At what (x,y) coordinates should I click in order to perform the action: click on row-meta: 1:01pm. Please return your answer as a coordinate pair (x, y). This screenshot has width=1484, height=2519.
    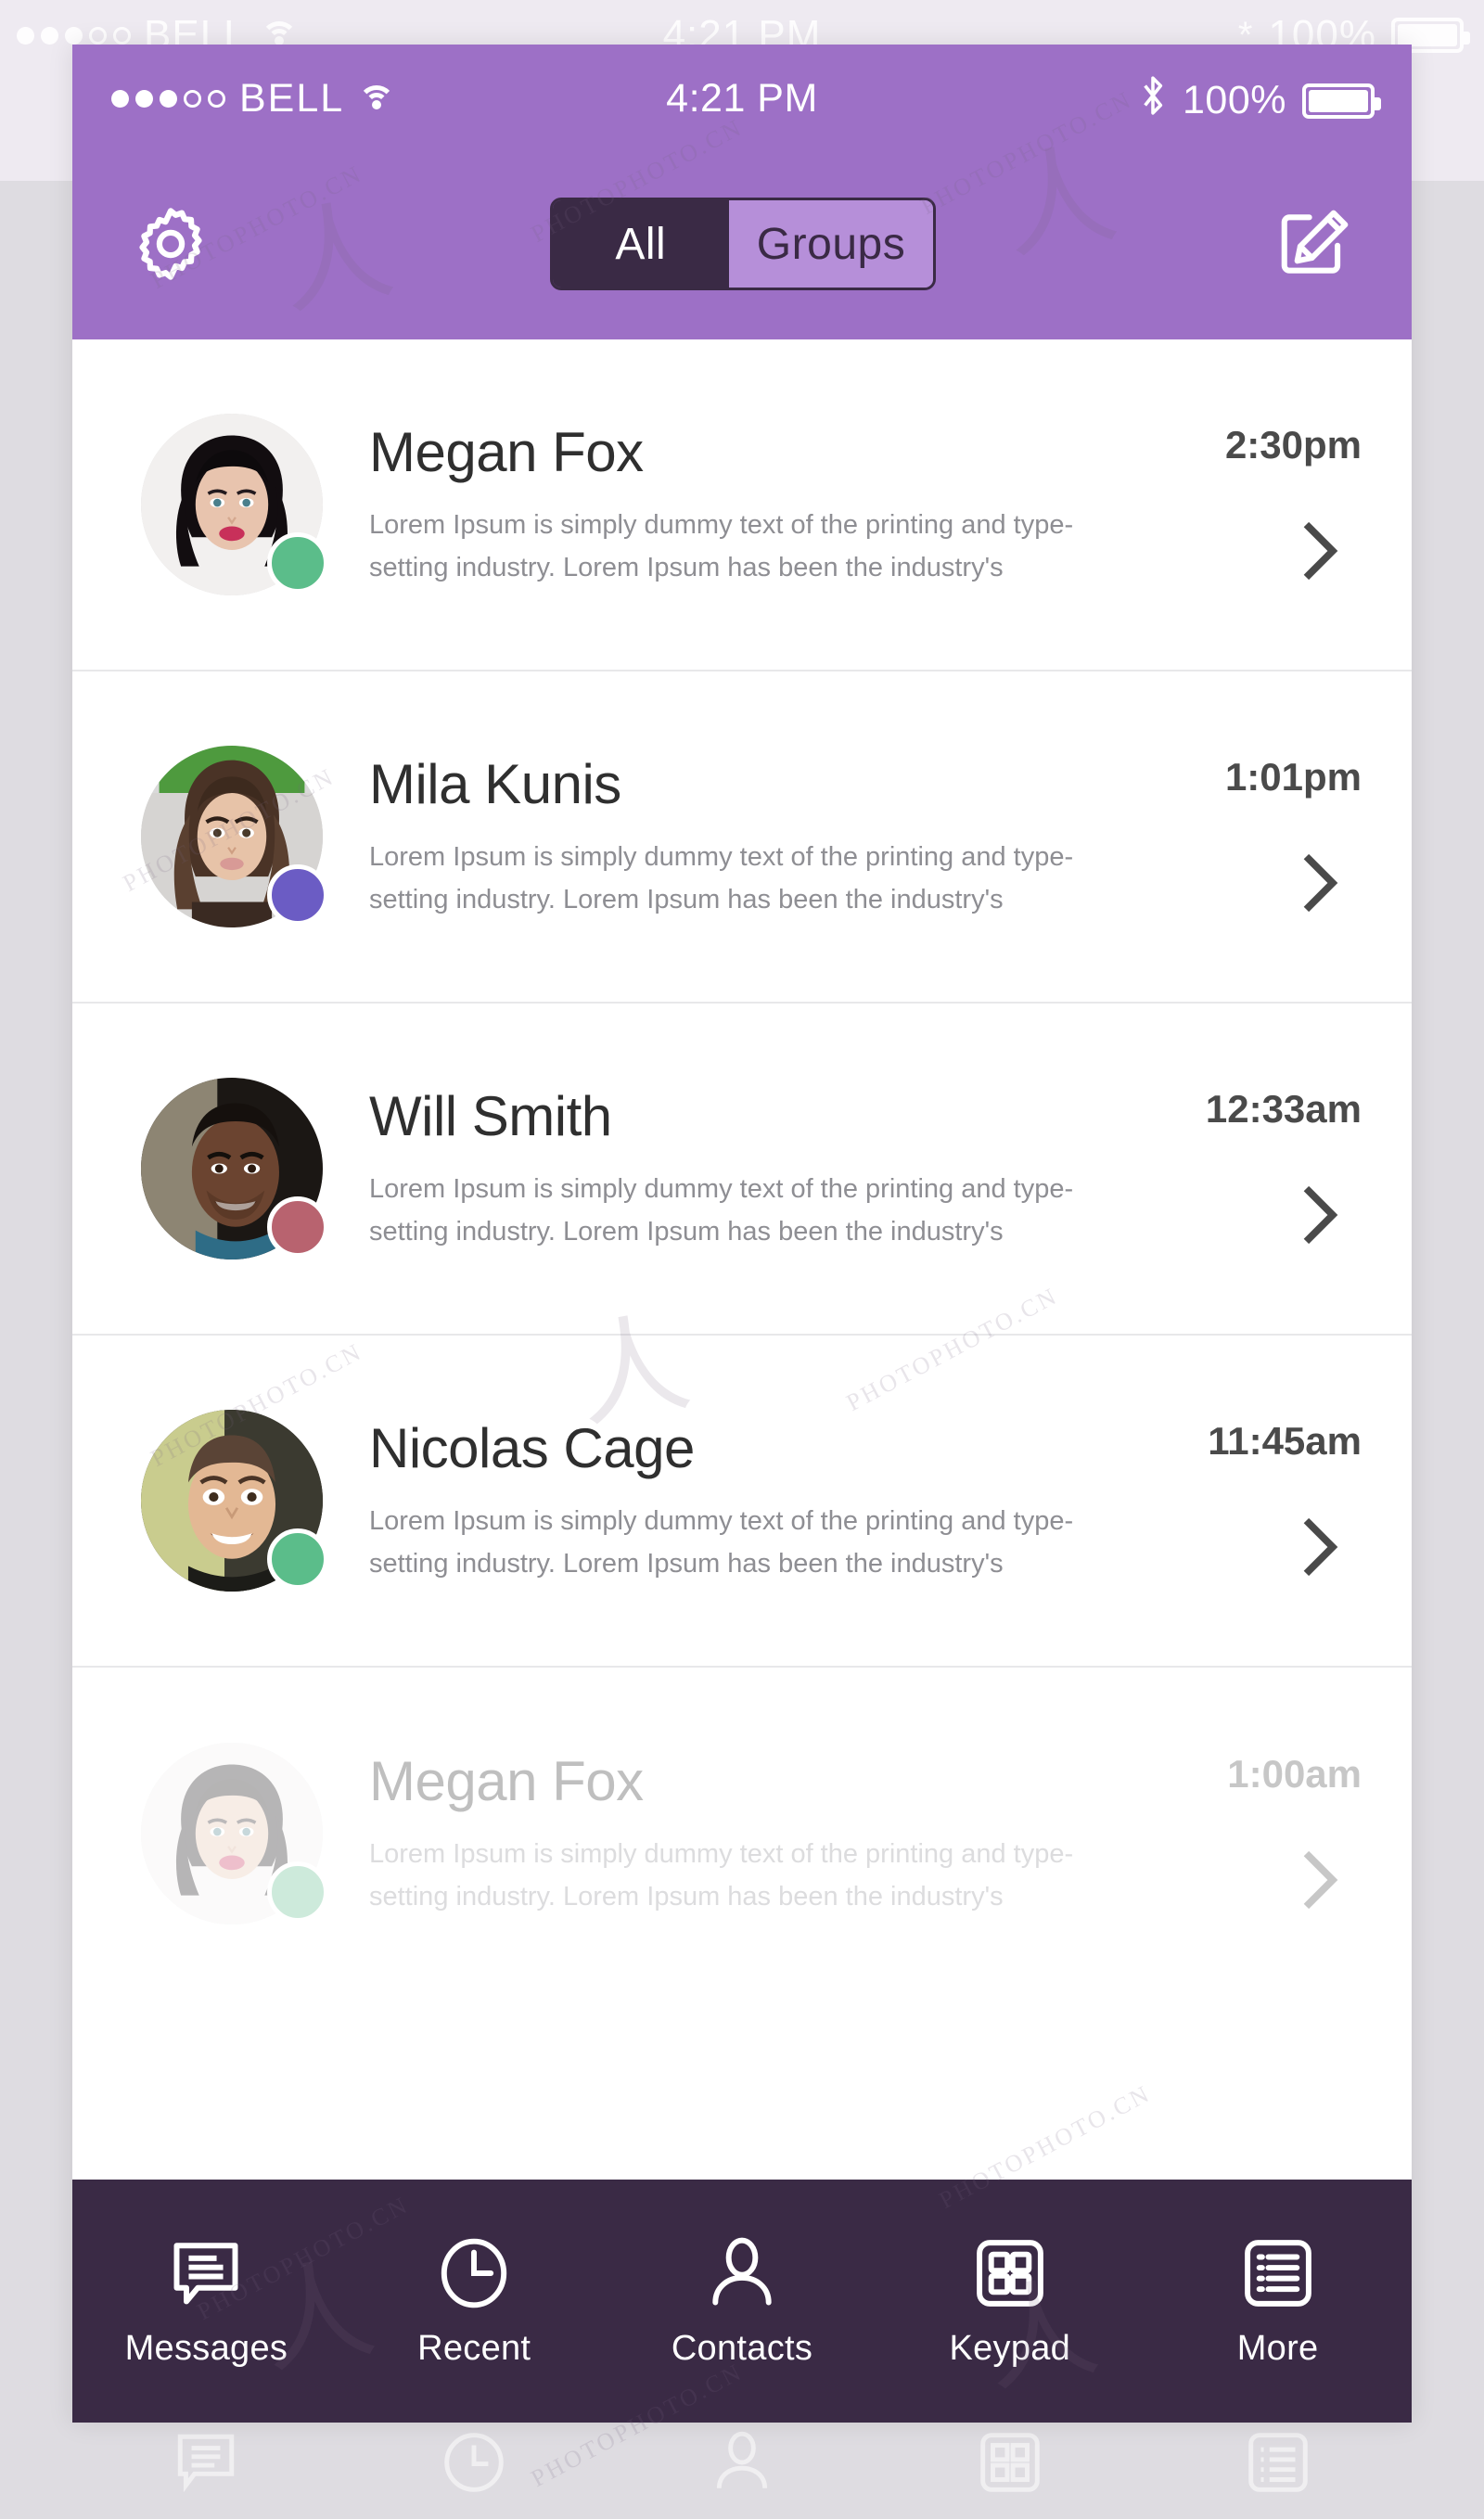
    Looking at the image, I should click on (1262, 837).